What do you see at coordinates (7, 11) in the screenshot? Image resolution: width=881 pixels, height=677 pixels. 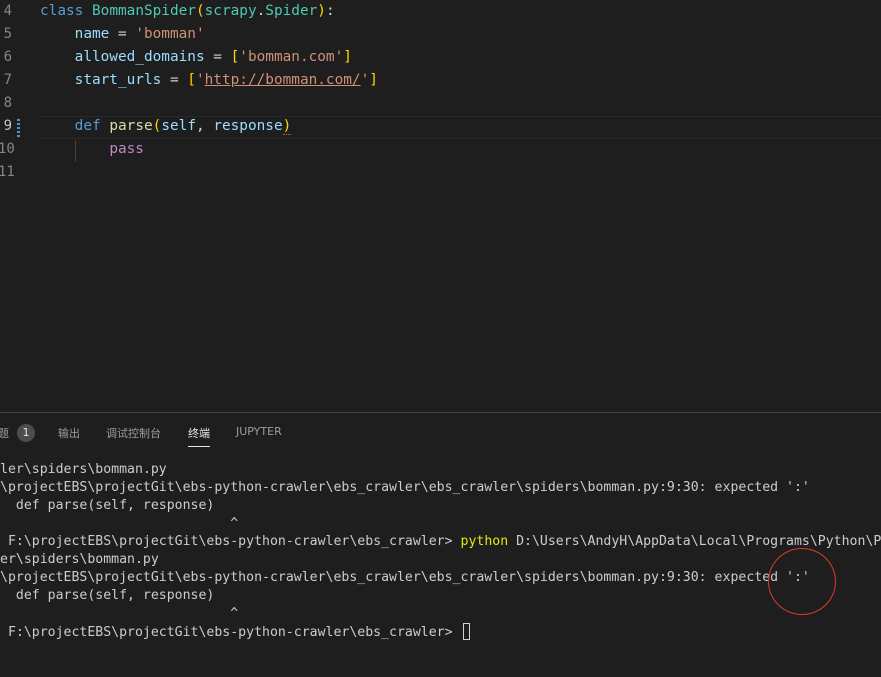 I see `line-number: 4` at bounding box center [7, 11].